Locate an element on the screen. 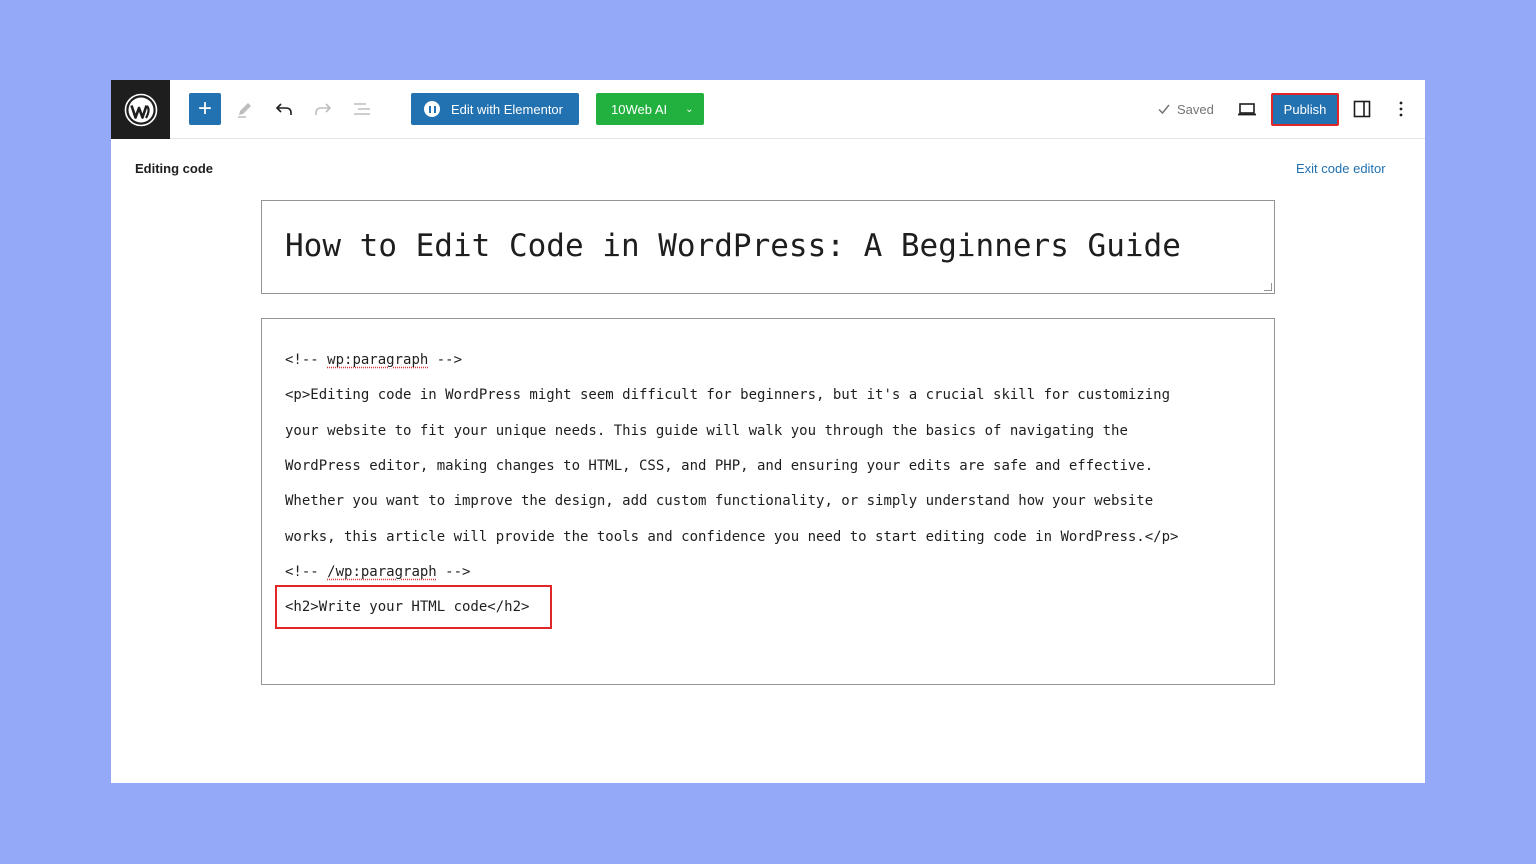  publish-button: Publish is located at coordinates (1305, 109).